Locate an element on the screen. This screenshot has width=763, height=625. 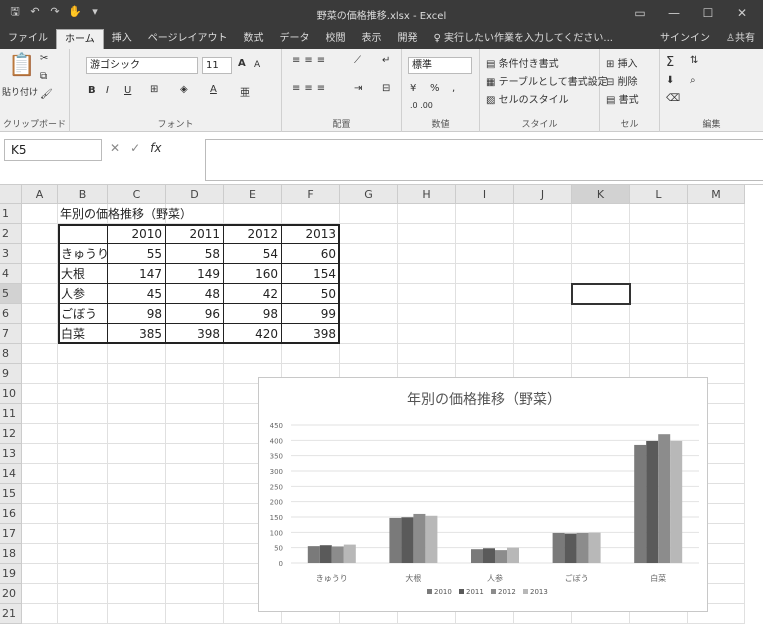
row-header: 6 is located at coordinates (11, 314).